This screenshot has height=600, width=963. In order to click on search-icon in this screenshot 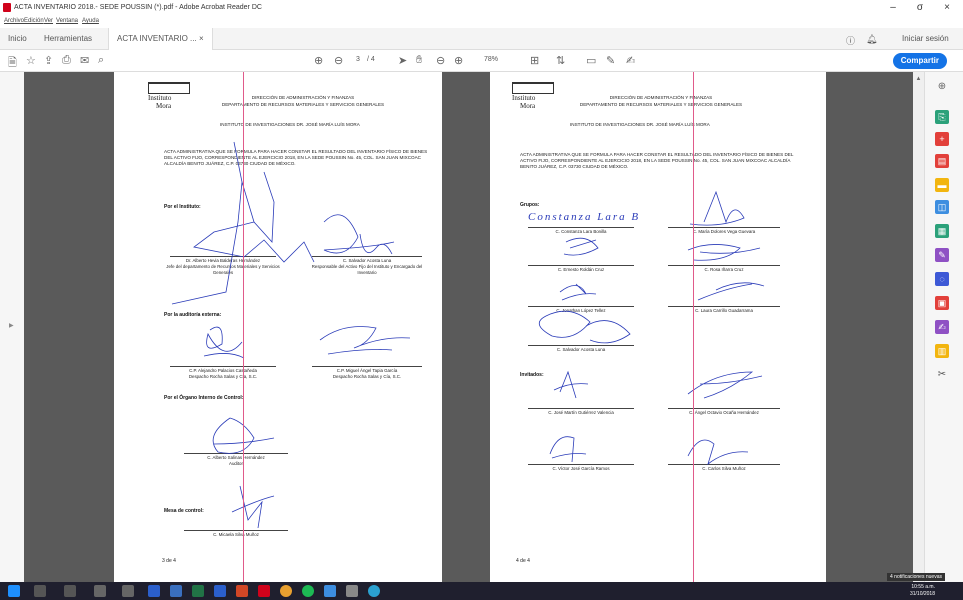, I will do `click(70, 591)`.